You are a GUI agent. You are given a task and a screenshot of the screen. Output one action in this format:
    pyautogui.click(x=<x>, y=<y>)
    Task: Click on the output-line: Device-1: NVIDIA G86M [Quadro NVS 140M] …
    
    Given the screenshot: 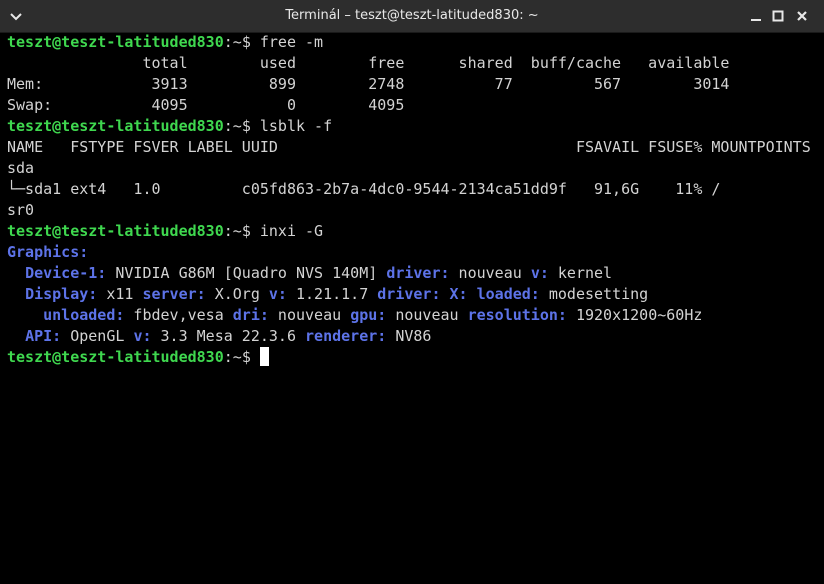 What is the action you would take?
    pyautogui.click(x=414, y=273)
    